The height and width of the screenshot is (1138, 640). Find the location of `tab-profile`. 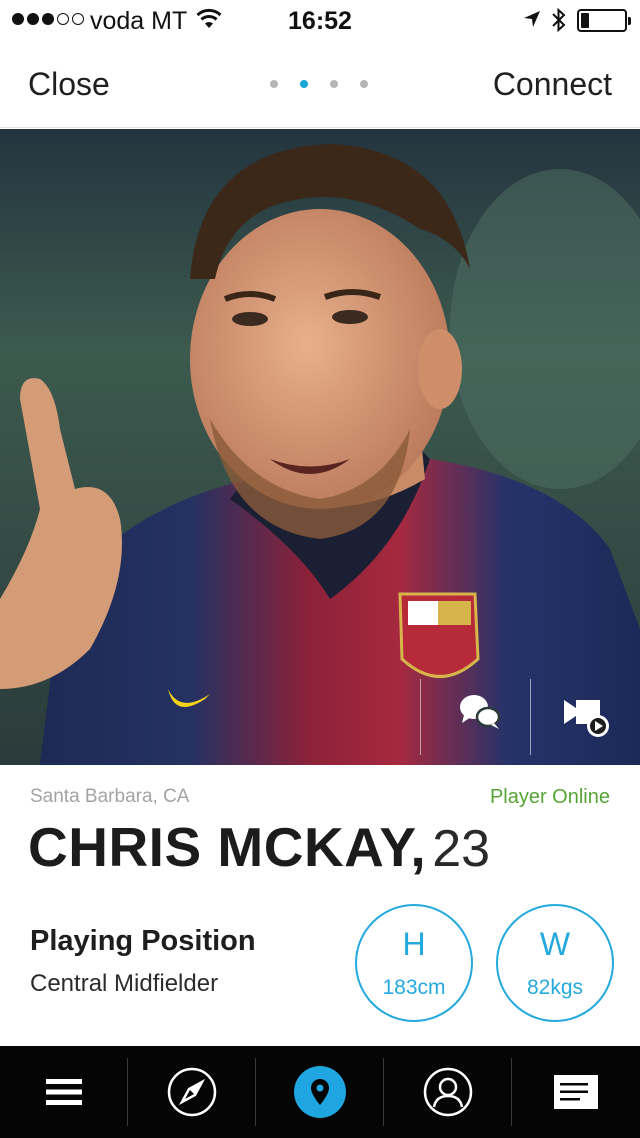

tab-profile is located at coordinates (448, 1092).